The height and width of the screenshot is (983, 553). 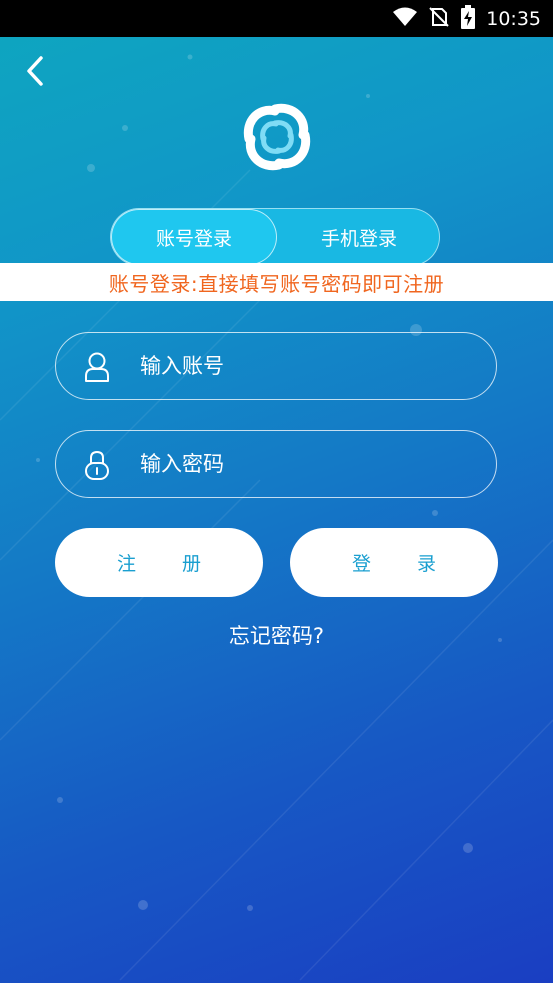 What do you see at coordinates (468, 18) in the screenshot?
I see `battery-charging-icon` at bounding box center [468, 18].